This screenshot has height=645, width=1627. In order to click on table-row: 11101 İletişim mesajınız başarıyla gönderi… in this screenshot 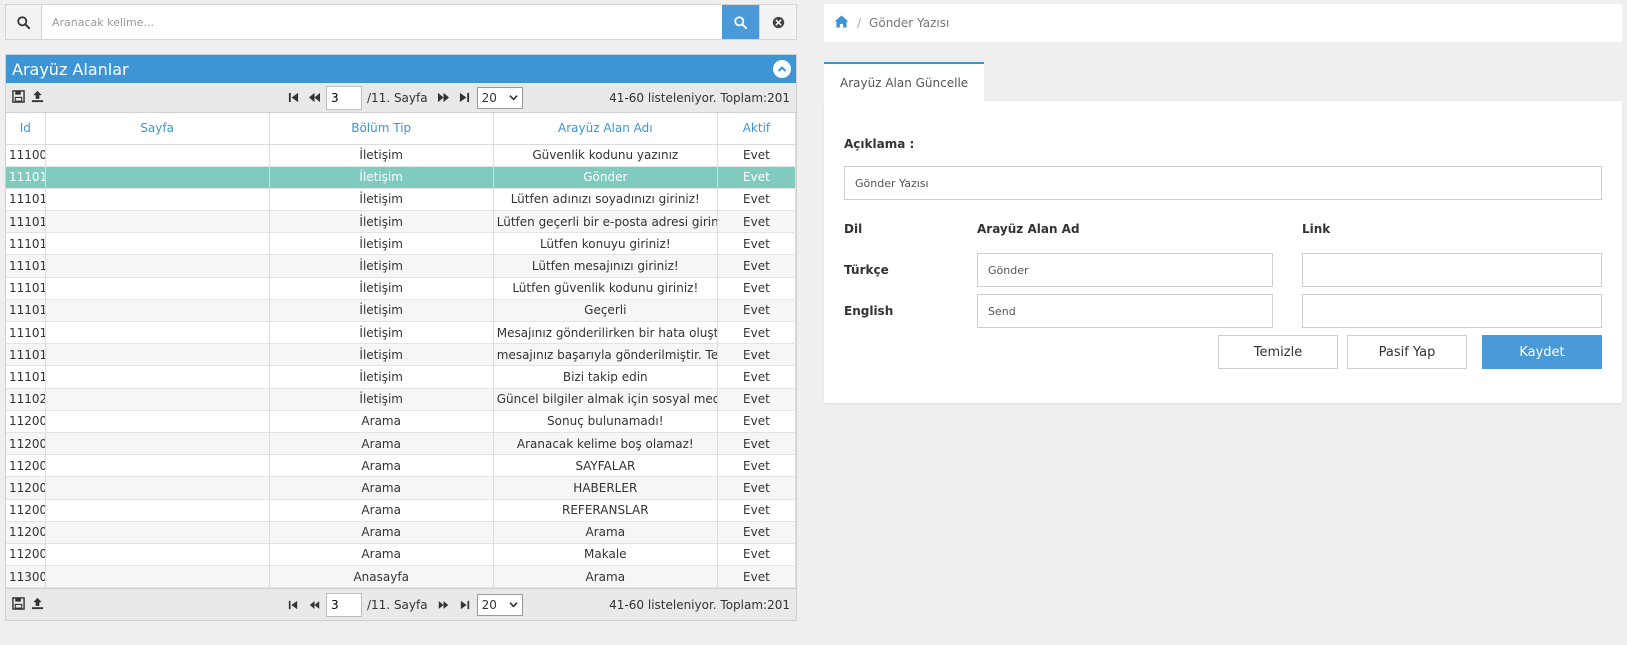, I will do `click(401, 355)`.